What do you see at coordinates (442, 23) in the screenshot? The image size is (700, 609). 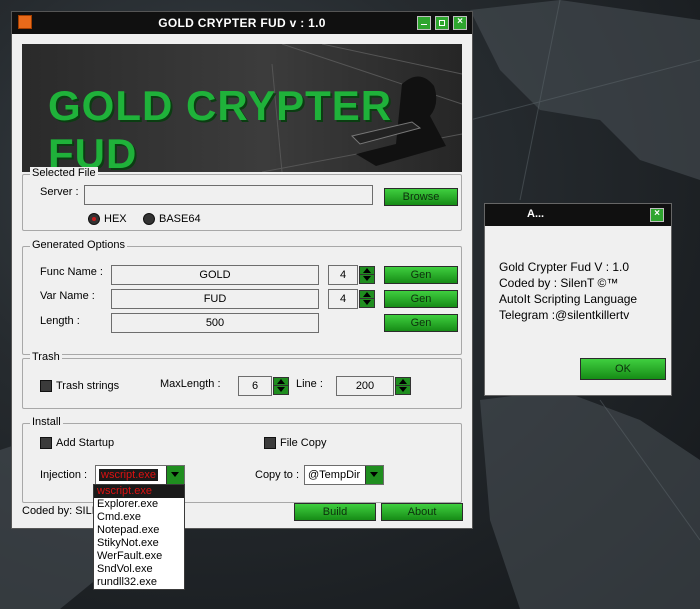 I see `maximize-button` at bounding box center [442, 23].